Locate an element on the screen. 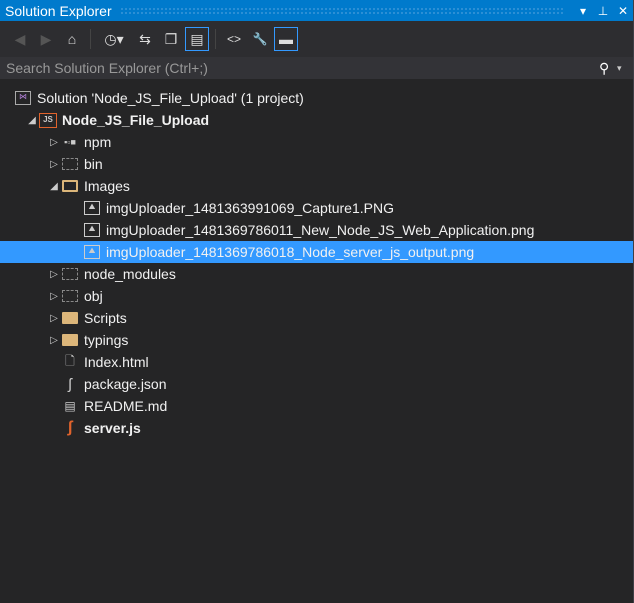  pin-icon: ⊥ is located at coordinates (603, 11).